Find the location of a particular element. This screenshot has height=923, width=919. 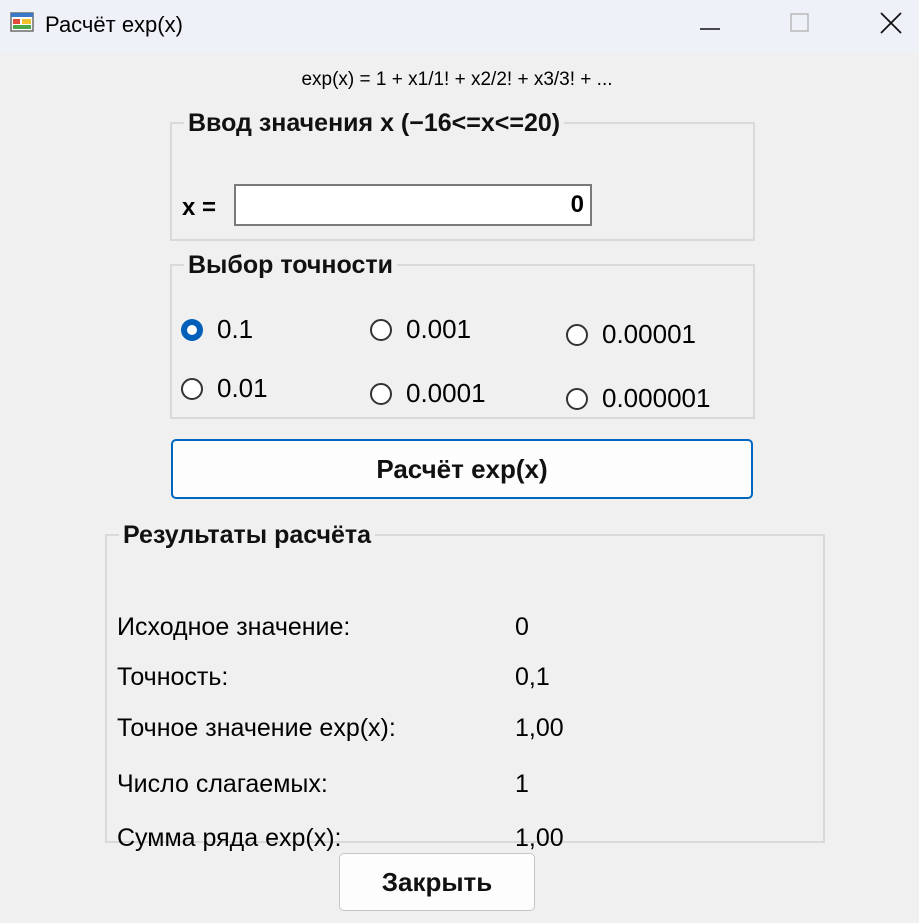

input-group-title: Ввод значения x (−16<=x<=20) is located at coordinates (374, 123).